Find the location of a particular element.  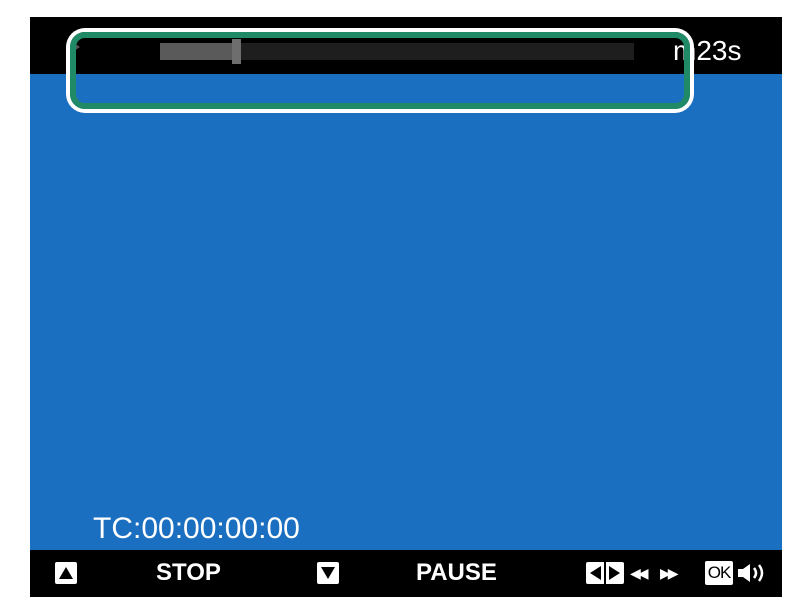

pause-label: PAUSE is located at coordinates (456, 572).